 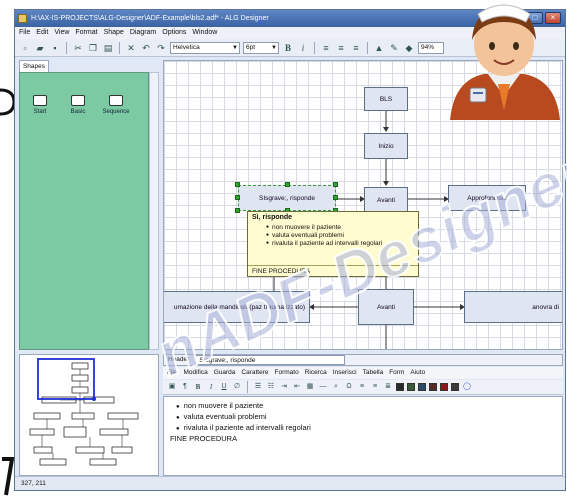 I want to click on align-right-icon: ≡, so click(x=356, y=48).